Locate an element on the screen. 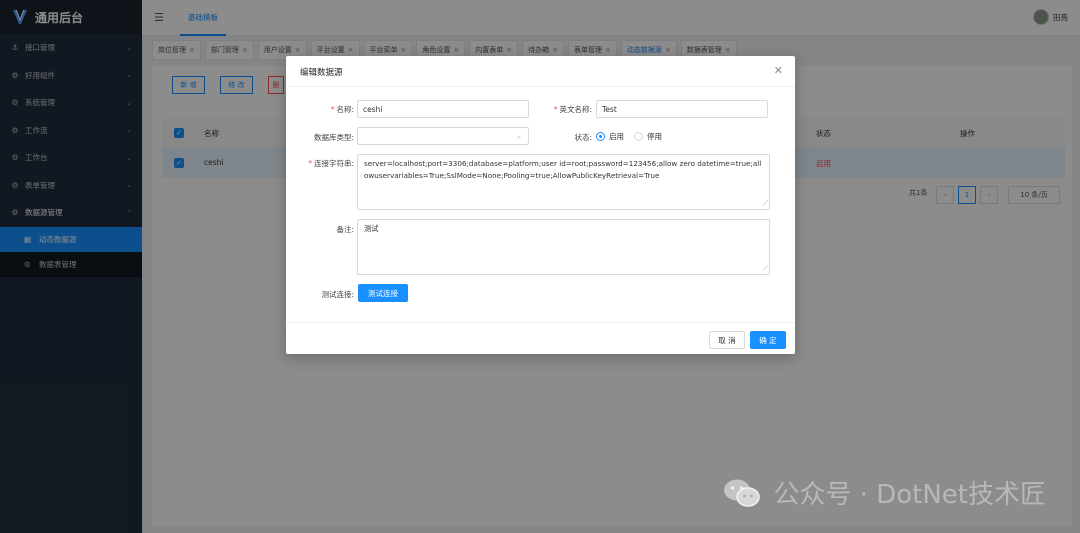  confirm-button: 确 定 is located at coordinates (768, 340).